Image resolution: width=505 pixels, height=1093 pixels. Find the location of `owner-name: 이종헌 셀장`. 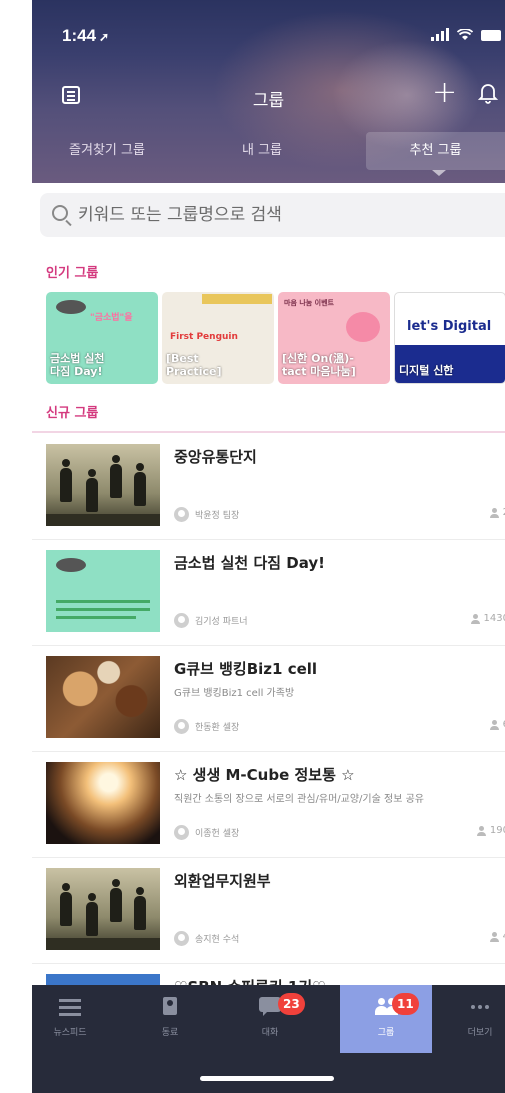

owner-name: 이종헌 셀장 is located at coordinates (217, 833).